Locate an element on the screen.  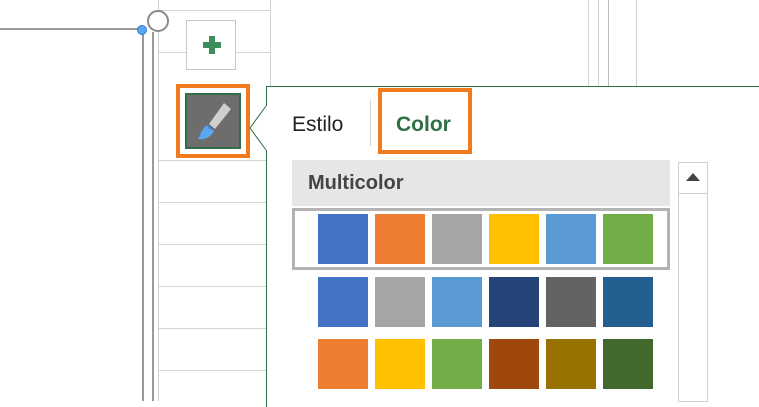
gallery-header-label: Multicolor is located at coordinates (356, 183).